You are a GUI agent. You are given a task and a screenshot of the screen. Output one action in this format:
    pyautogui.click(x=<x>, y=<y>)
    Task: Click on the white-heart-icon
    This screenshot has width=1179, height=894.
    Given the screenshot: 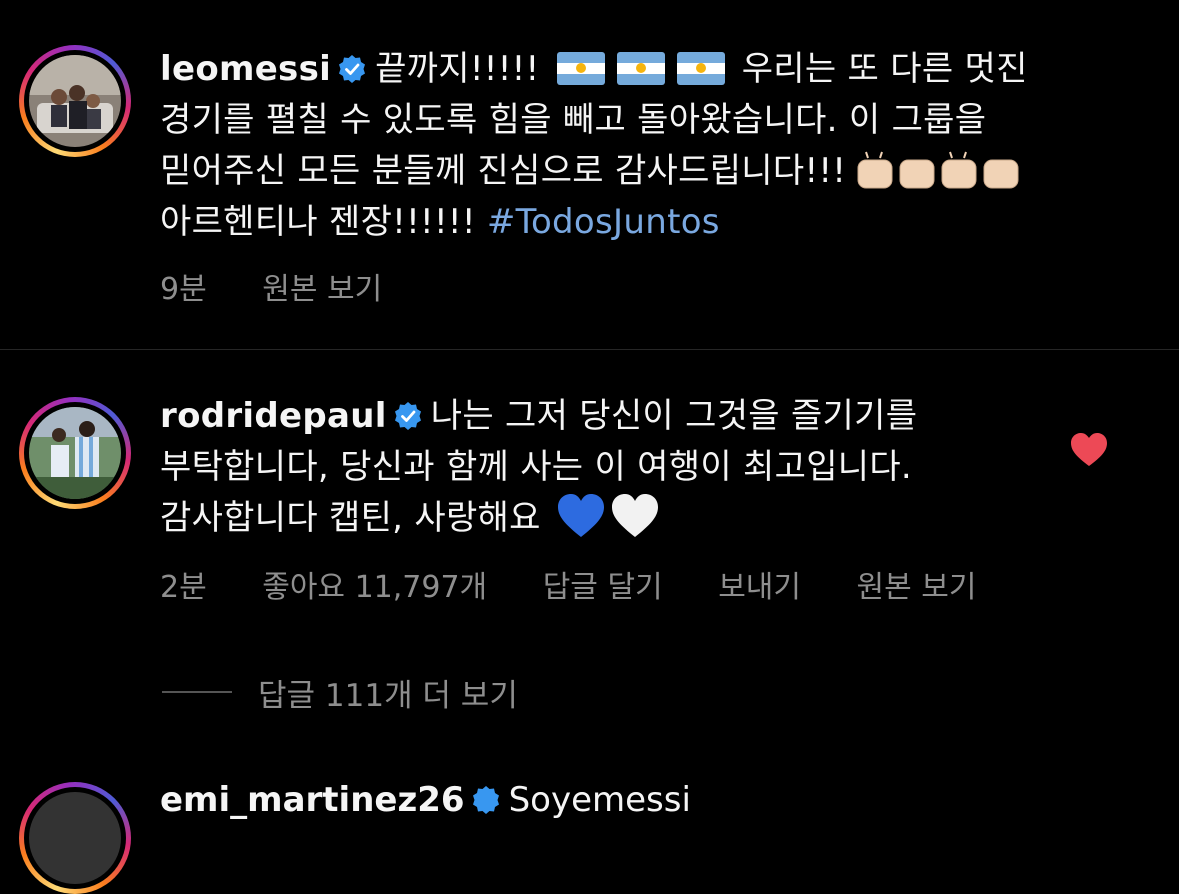 What is the action you would take?
    pyautogui.click(x=634, y=515)
    